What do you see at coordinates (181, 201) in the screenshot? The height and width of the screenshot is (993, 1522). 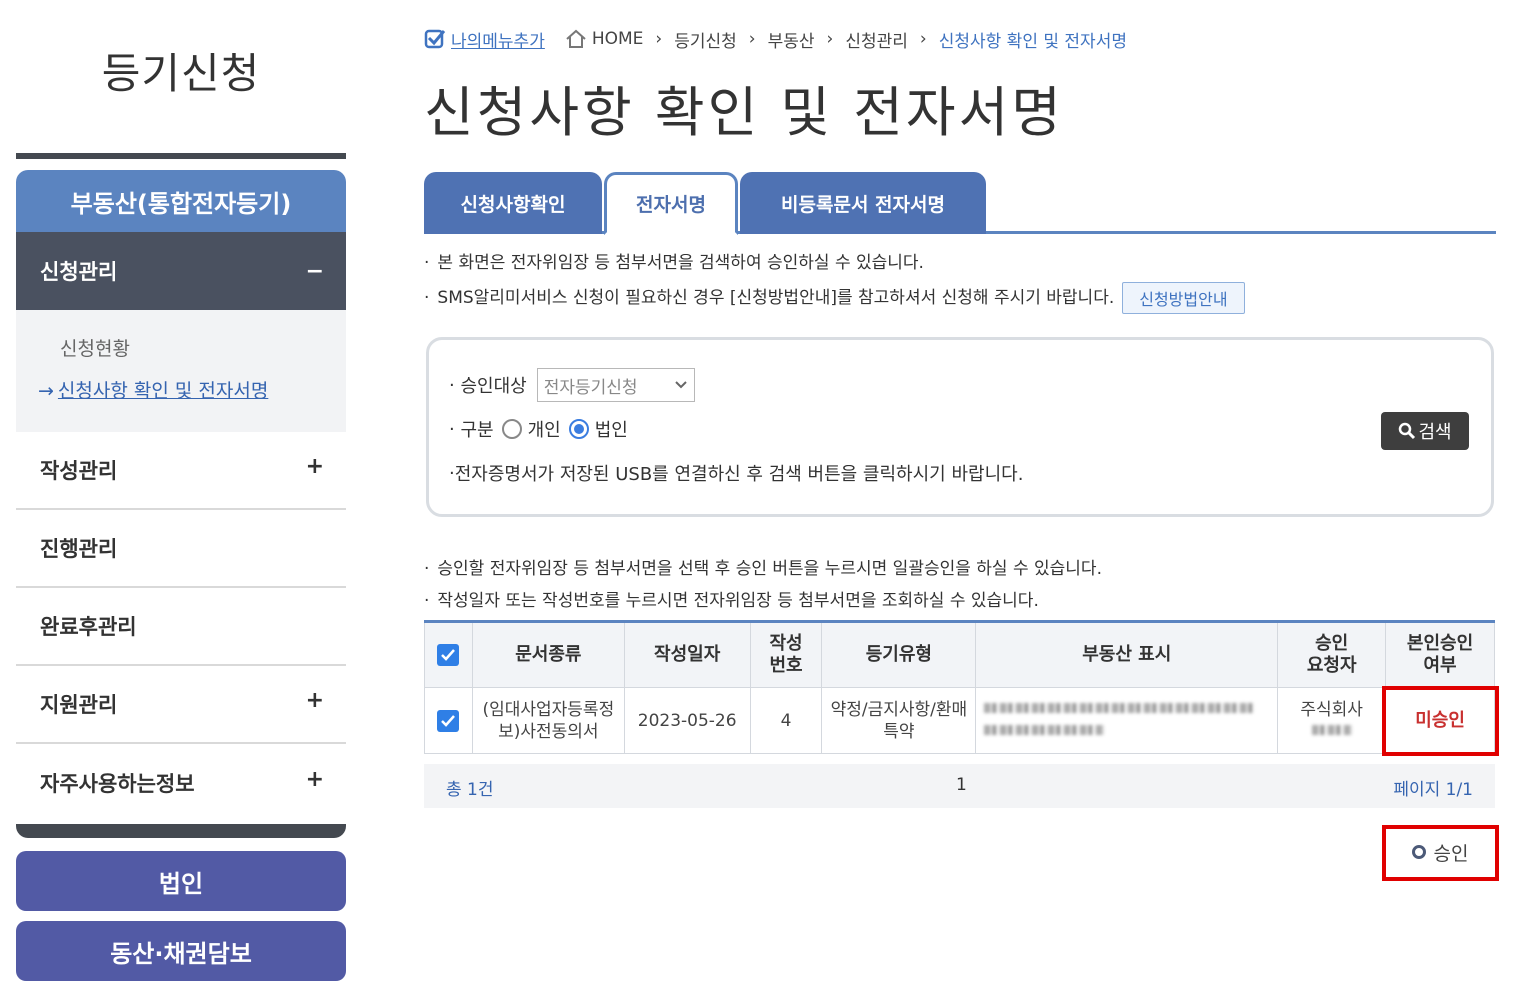 I see `sidebar-header: 부동산(통합전자등기)` at bounding box center [181, 201].